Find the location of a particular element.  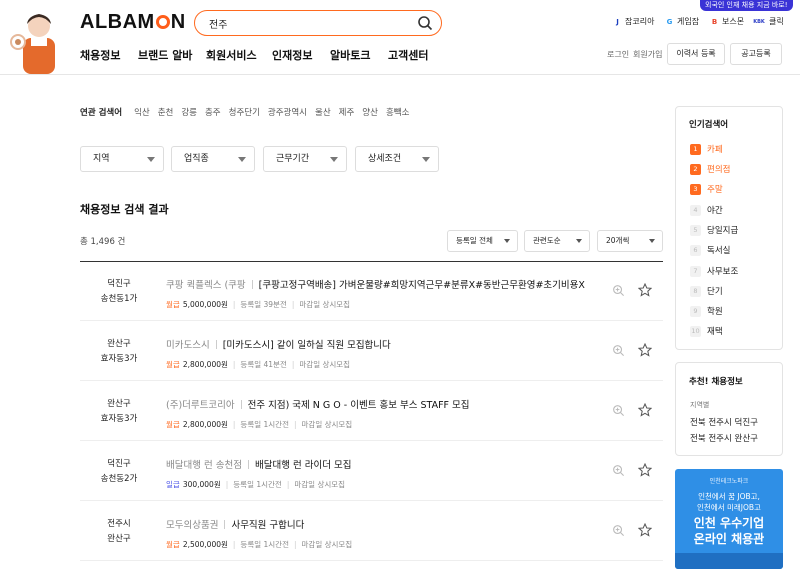

results-total: 총 1,496 건 is located at coordinates (103, 242).